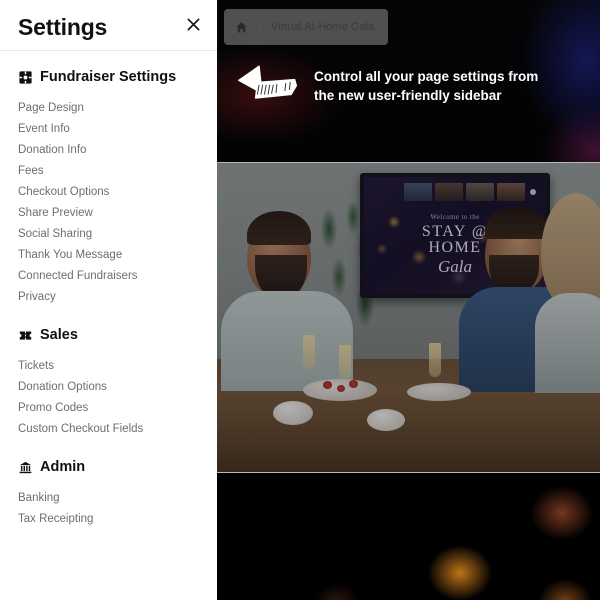 This screenshot has height=600, width=600. I want to click on tv-participant-tiles, so click(470, 192).